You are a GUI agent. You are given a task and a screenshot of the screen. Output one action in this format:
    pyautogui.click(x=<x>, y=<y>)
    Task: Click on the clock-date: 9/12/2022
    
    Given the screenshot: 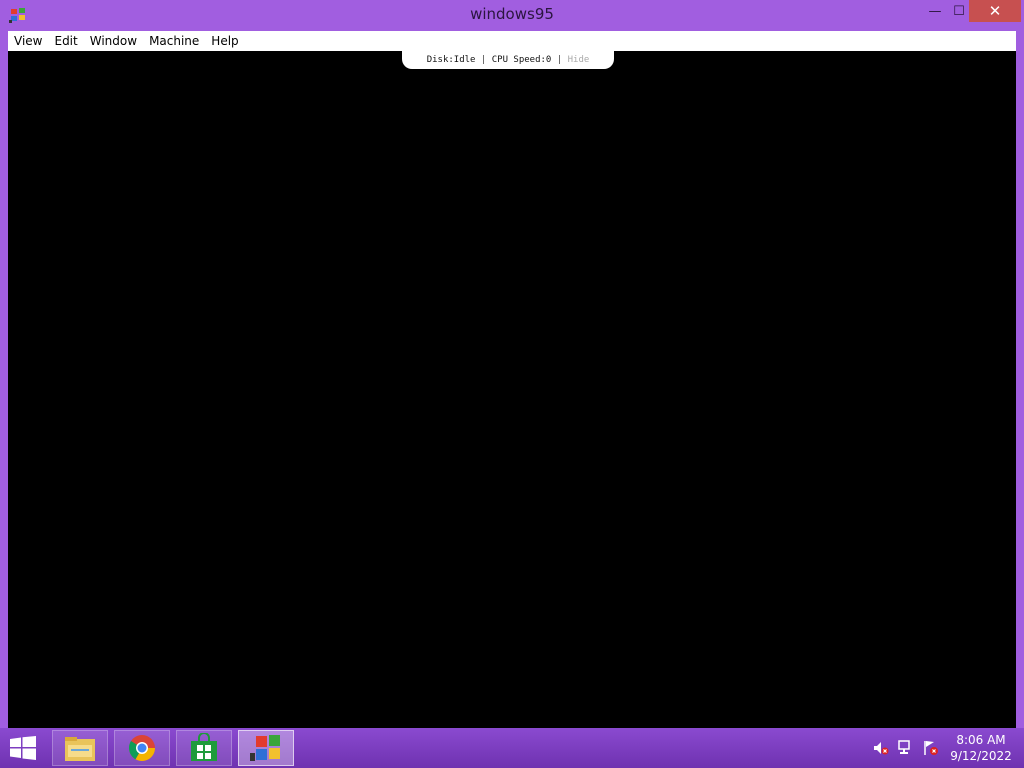 What is the action you would take?
    pyautogui.click(x=981, y=756)
    